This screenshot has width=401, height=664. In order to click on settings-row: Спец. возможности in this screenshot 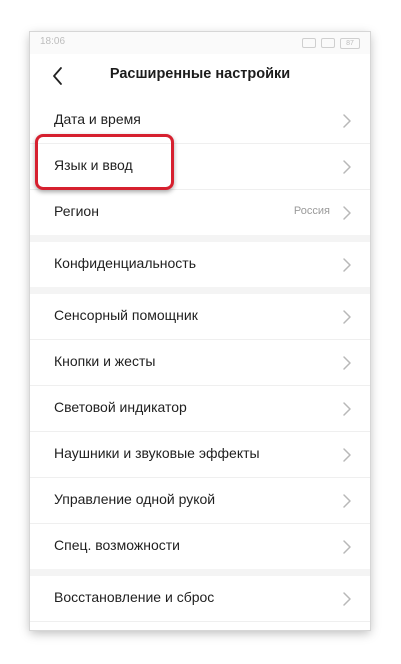, I will do `click(200, 546)`.